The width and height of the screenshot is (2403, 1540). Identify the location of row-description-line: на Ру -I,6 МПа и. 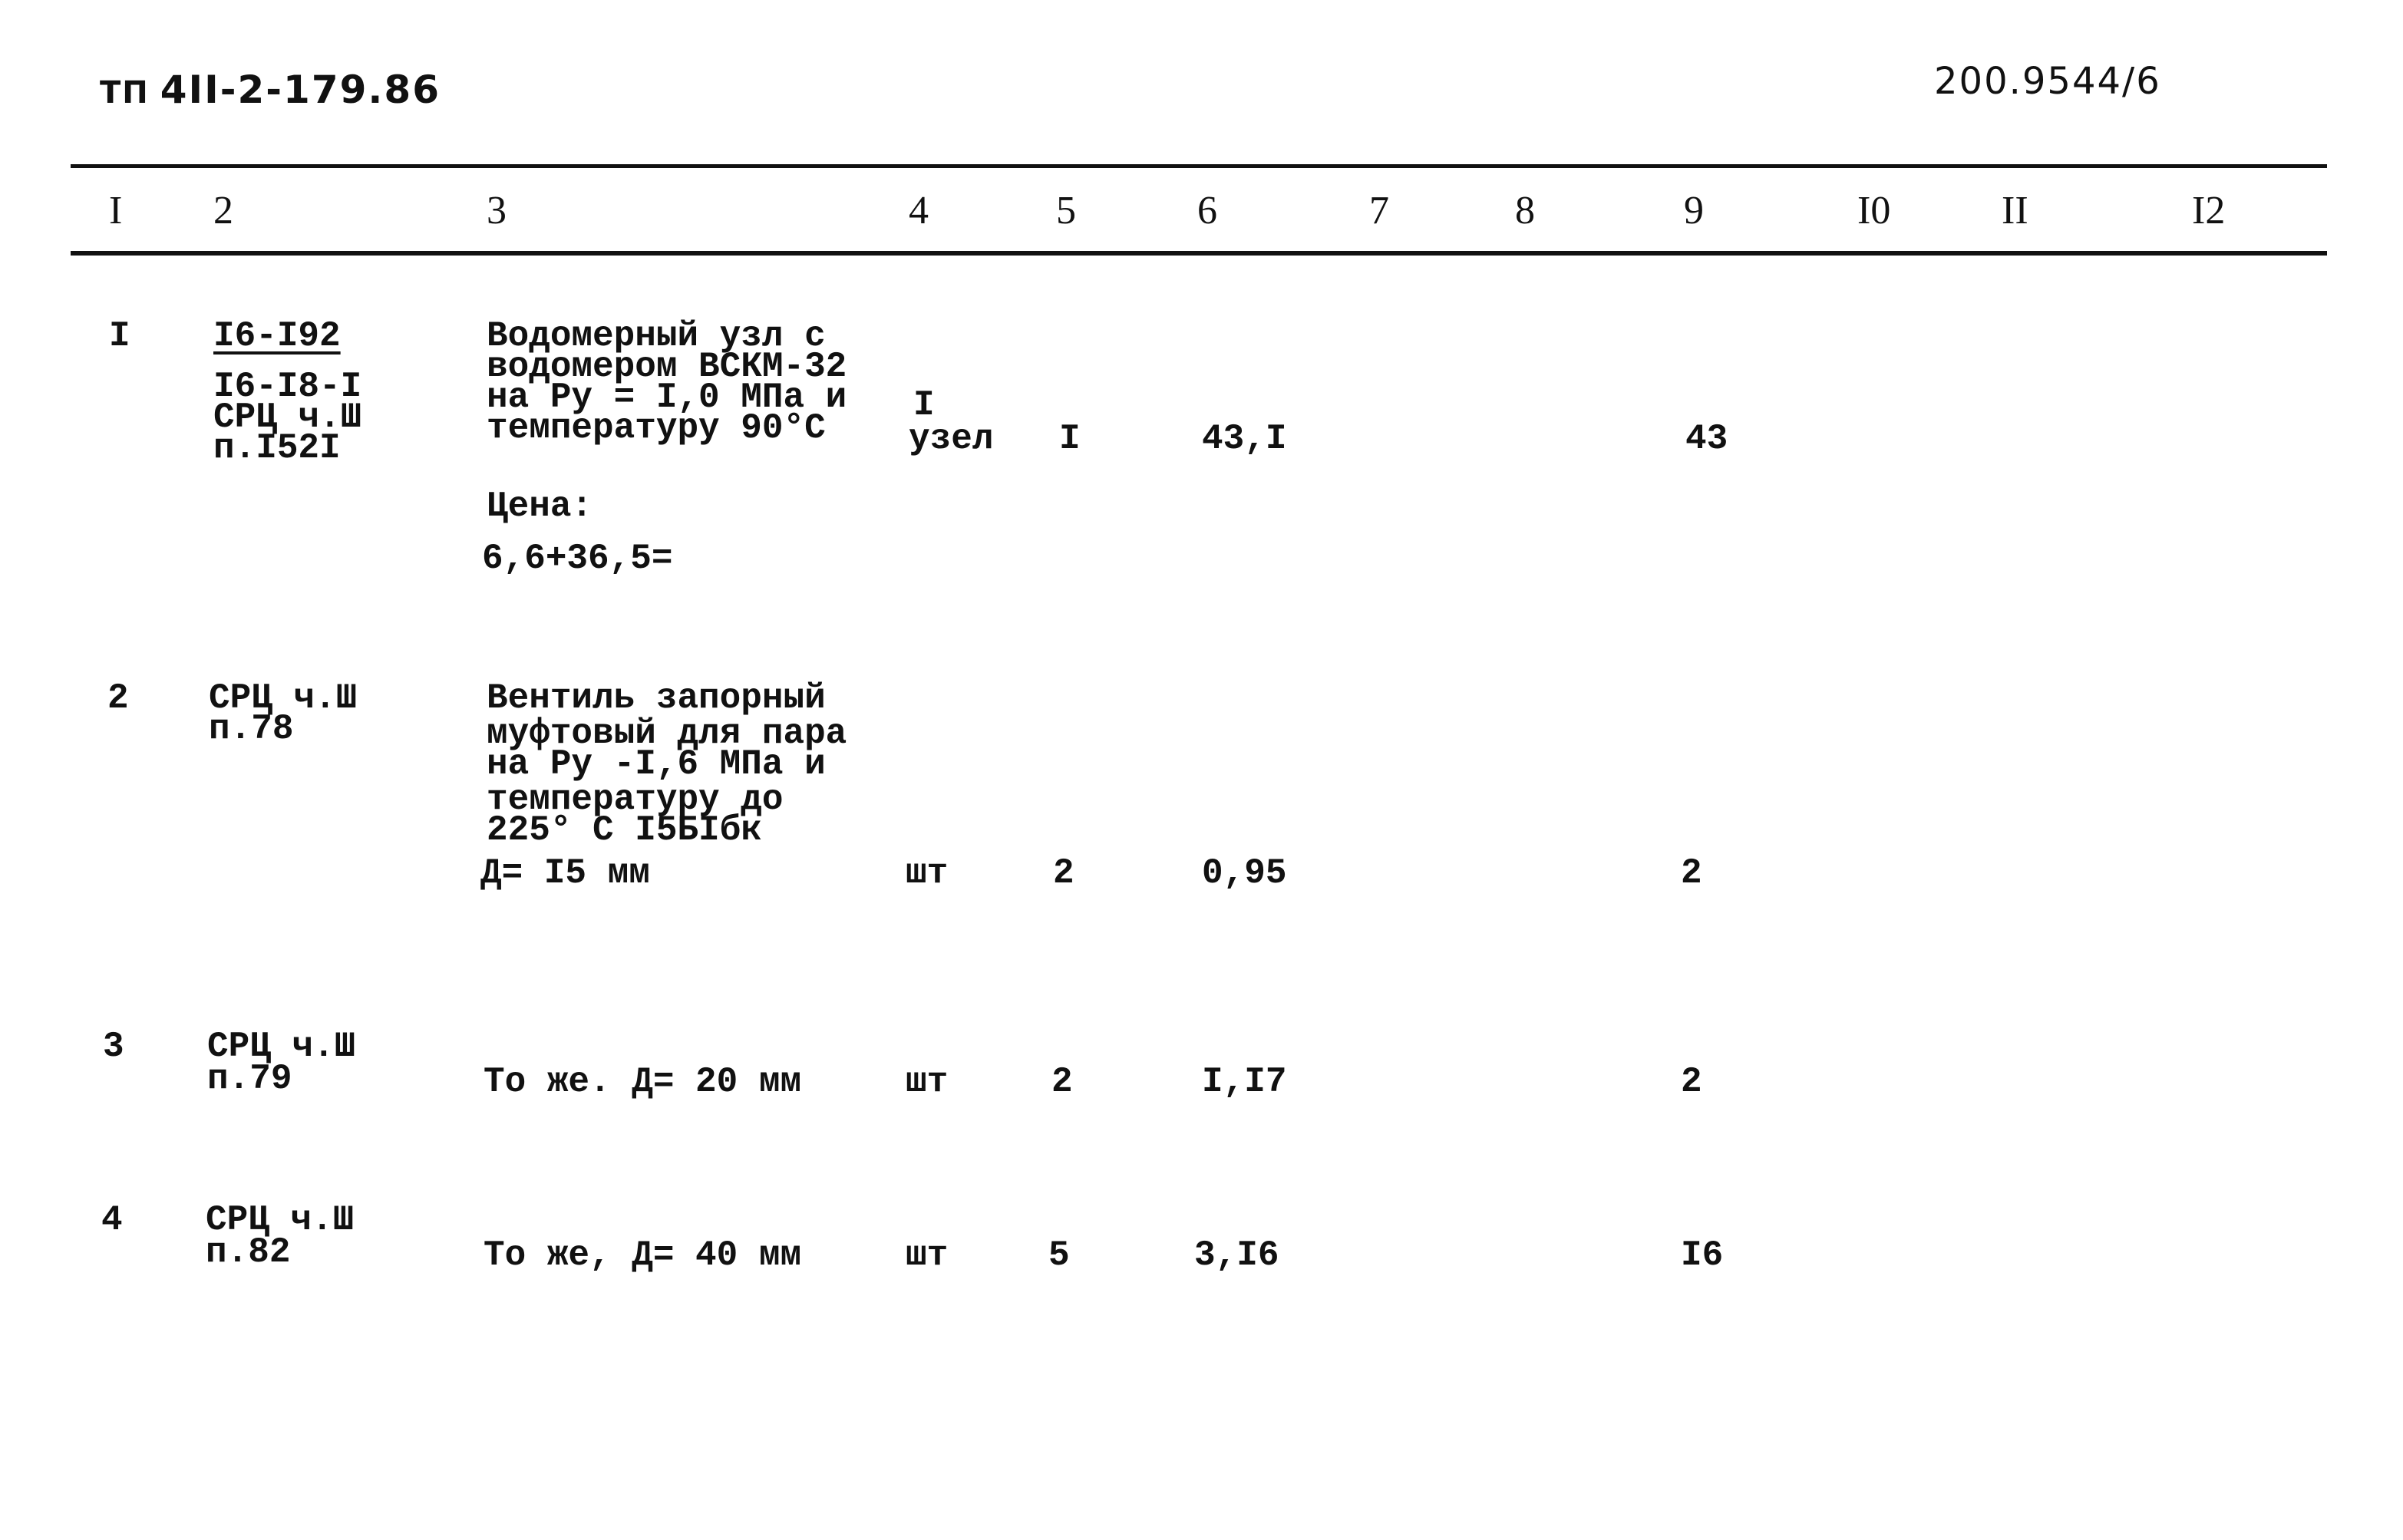
(656, 764).